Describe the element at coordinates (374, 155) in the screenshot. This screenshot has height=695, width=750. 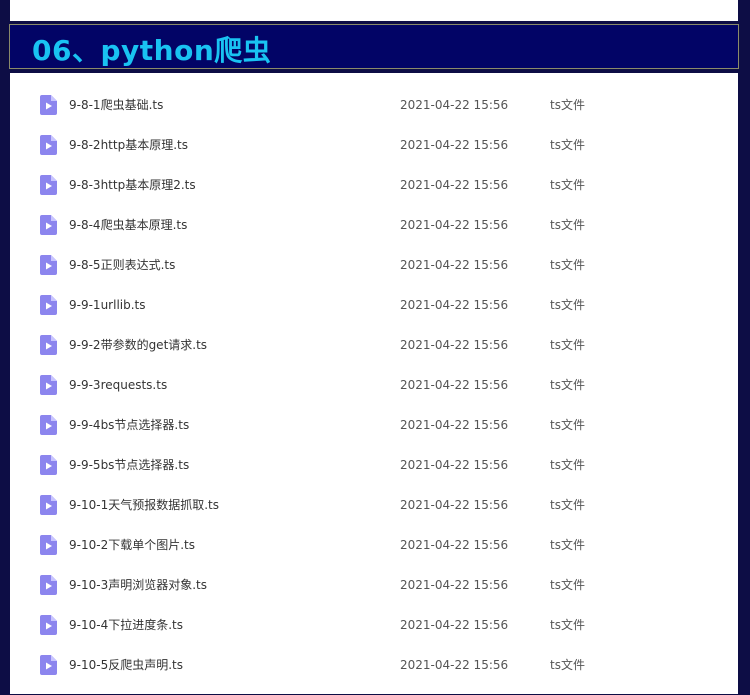
I see `file-row: 9-8-2http基本原理.ts 2021-04-22 15:56 ts文件` at that location.